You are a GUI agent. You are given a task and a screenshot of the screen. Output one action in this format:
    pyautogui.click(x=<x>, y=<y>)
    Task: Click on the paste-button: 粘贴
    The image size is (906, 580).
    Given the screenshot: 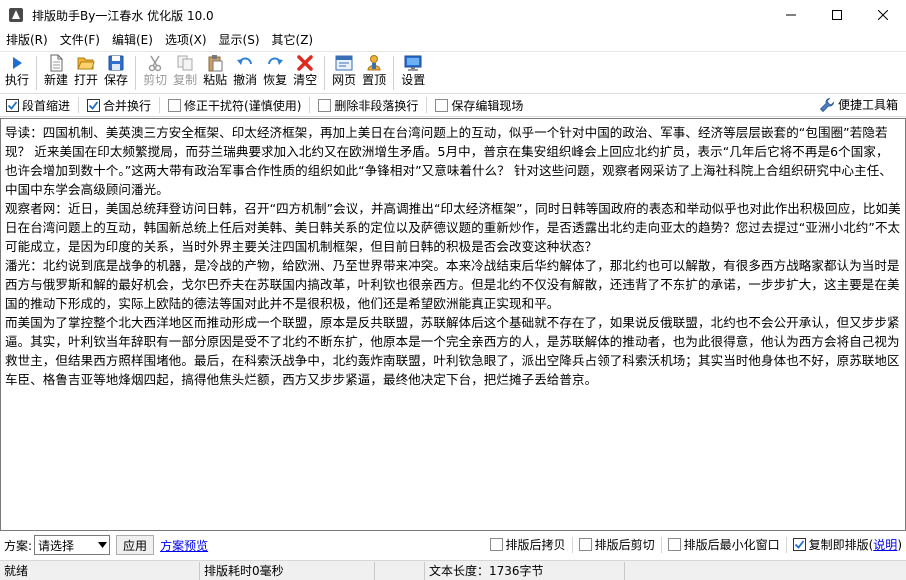 What is the action you would take?
    pyautogui.click(x=215, y=72)
    